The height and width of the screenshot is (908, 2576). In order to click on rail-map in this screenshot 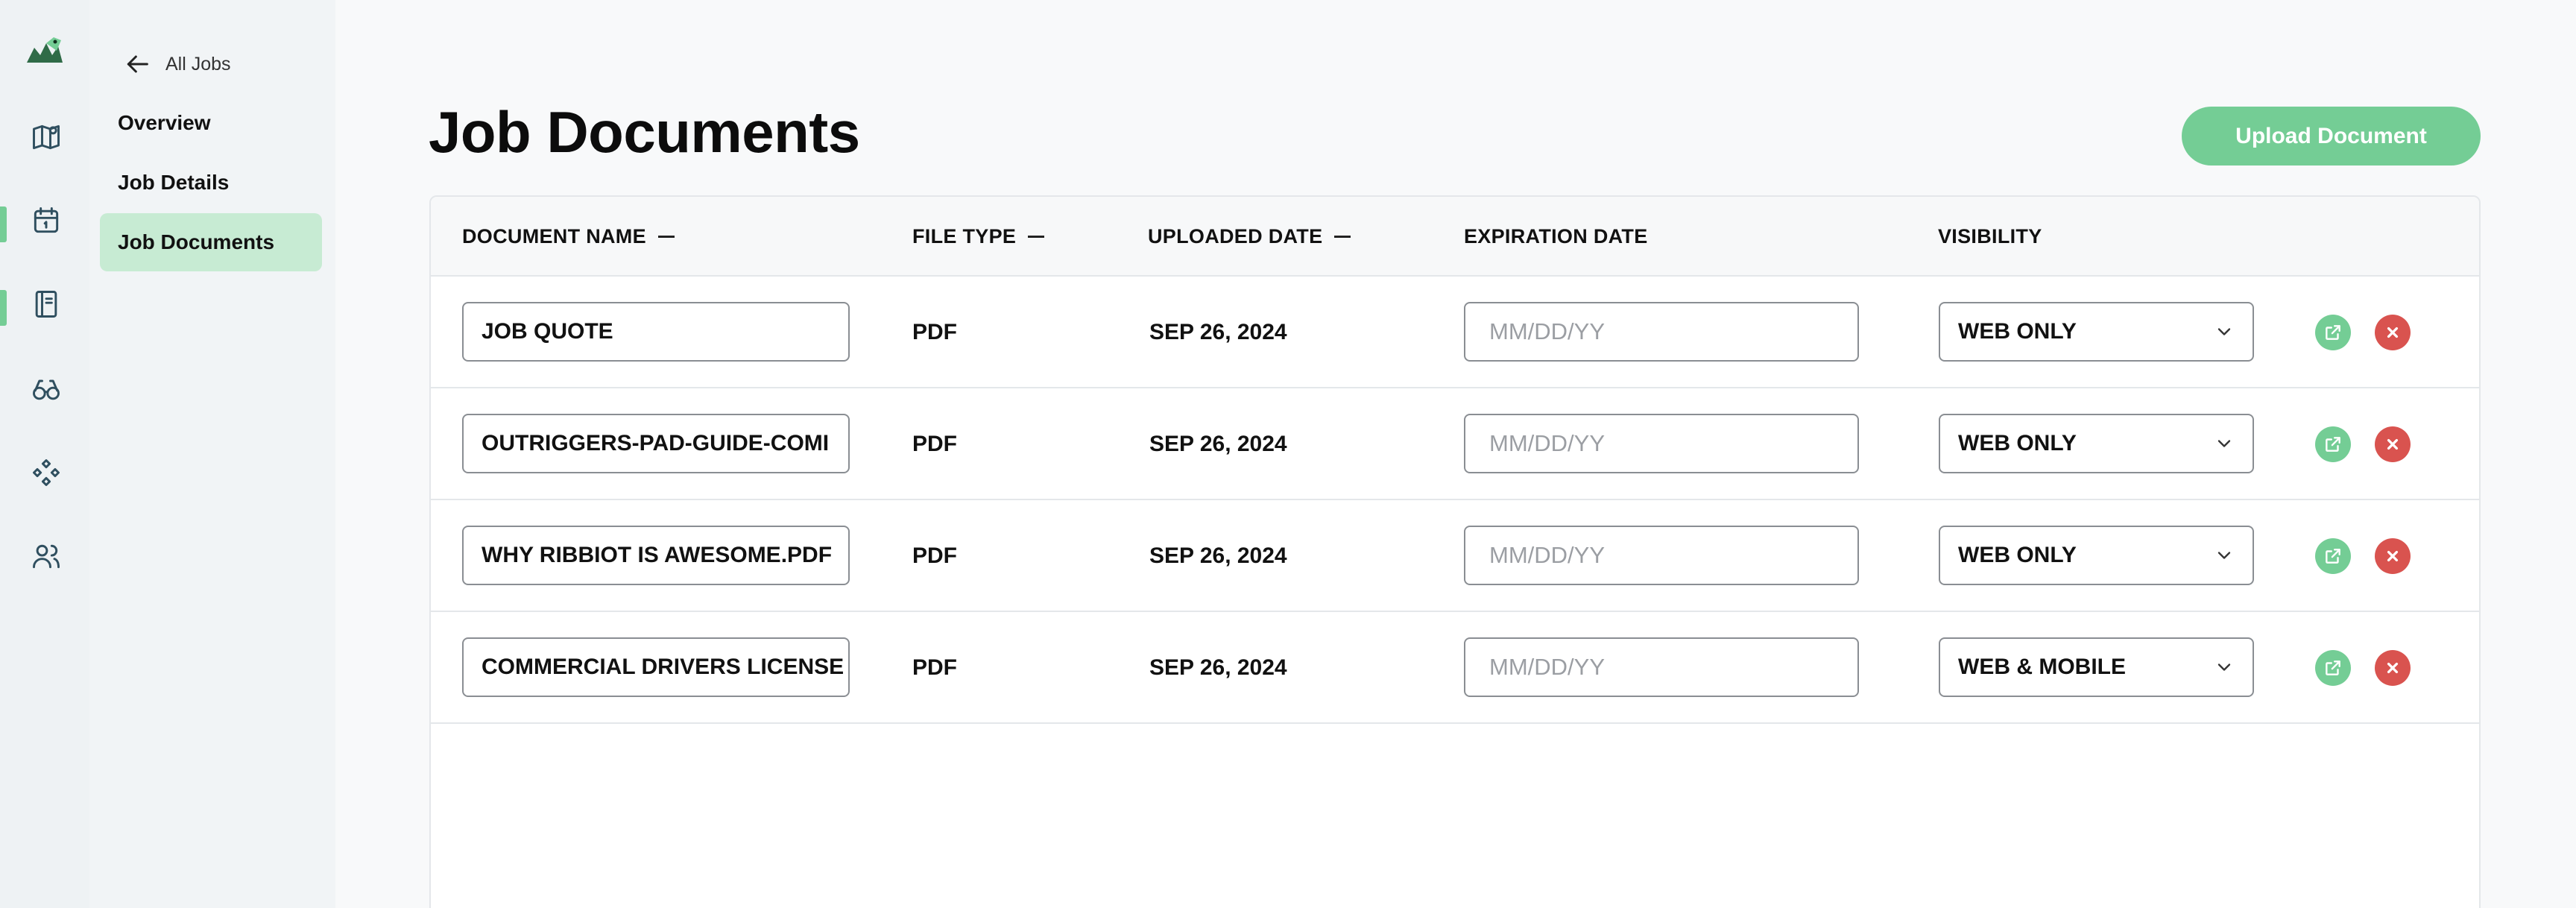, I will do `click(44, 132)`.